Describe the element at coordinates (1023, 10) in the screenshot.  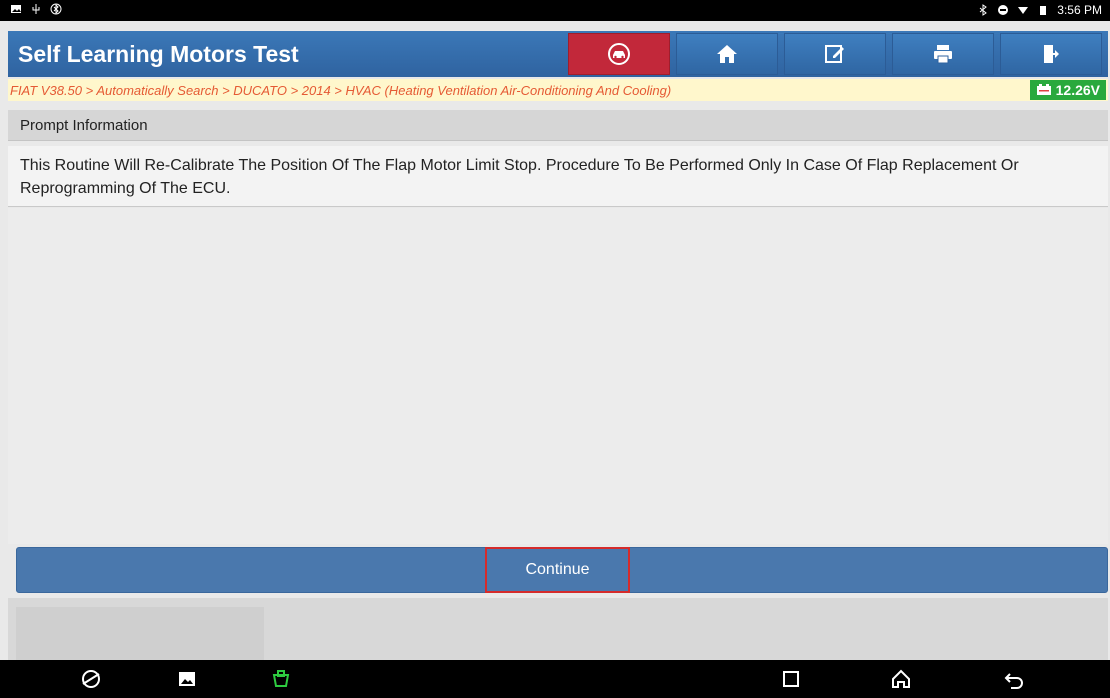
I see `wifi-icon` at that location.